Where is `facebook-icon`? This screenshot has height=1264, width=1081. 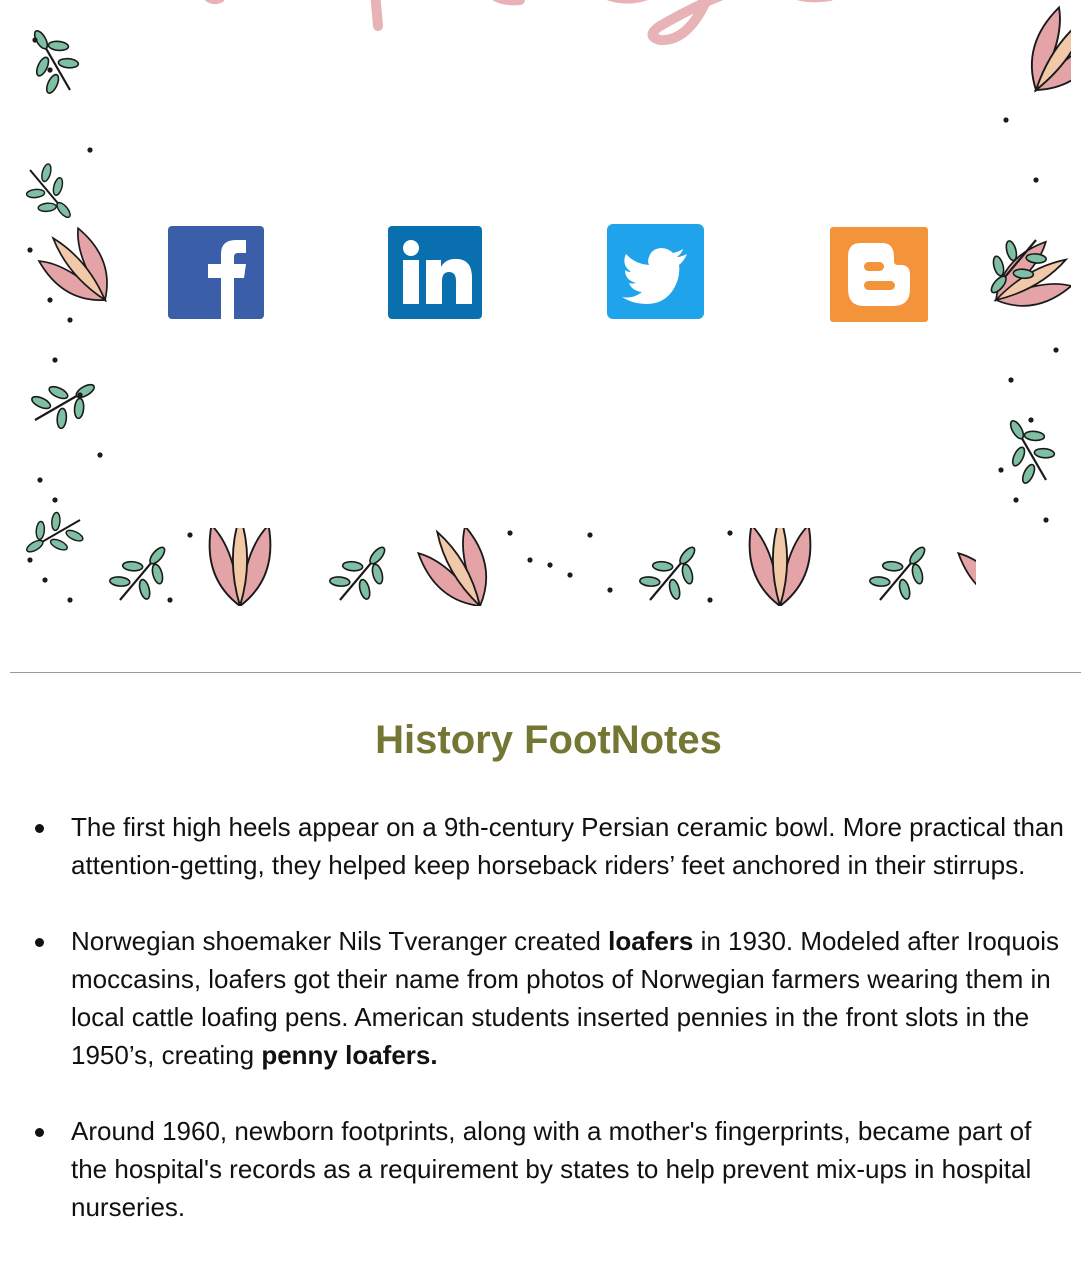 facebook-icon is located at coordinates (216, 272).